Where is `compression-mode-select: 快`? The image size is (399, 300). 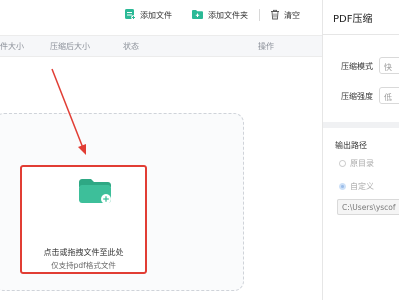
compression-mode-select: 快 is located at coordinates (389, 65).